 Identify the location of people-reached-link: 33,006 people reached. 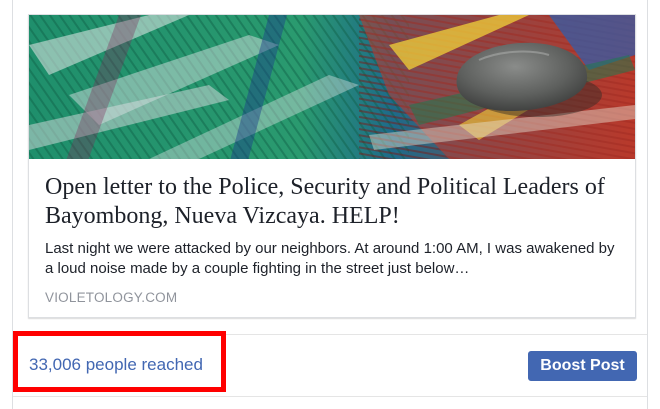
(116, 365).